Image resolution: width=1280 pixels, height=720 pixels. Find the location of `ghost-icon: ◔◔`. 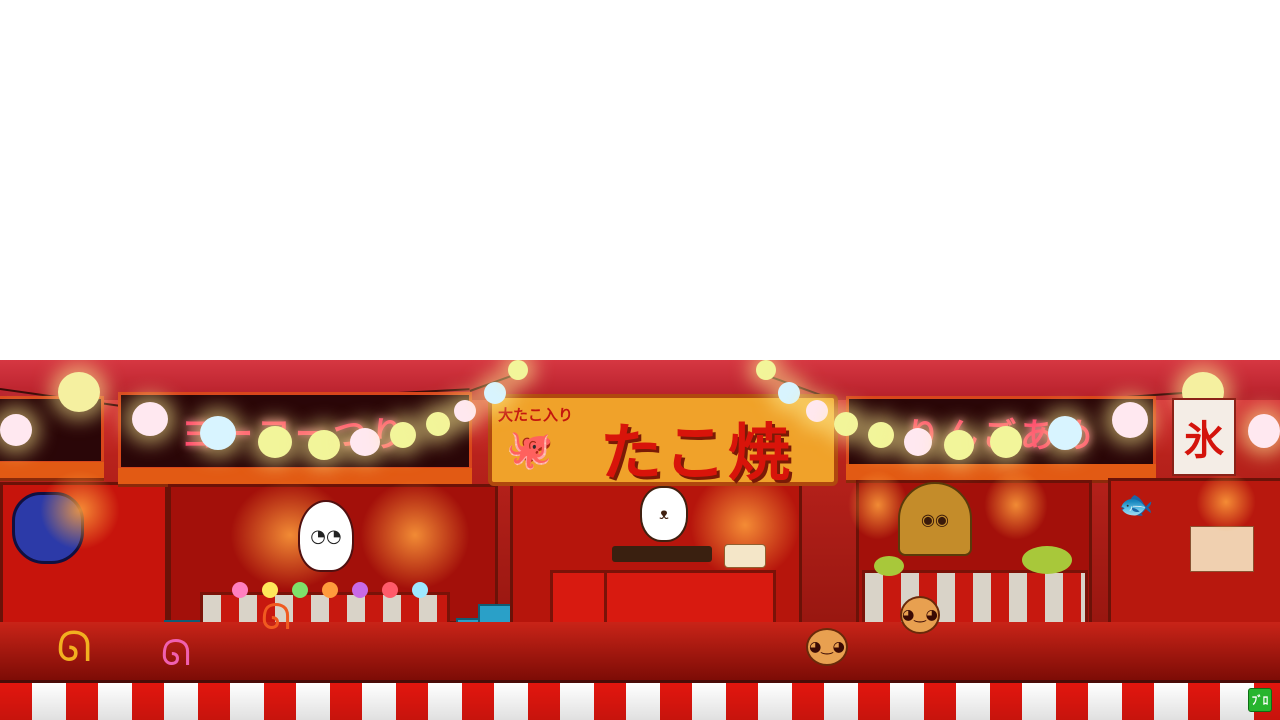

ghost-icon: ◔◔ is located at coordinates (326, 536).